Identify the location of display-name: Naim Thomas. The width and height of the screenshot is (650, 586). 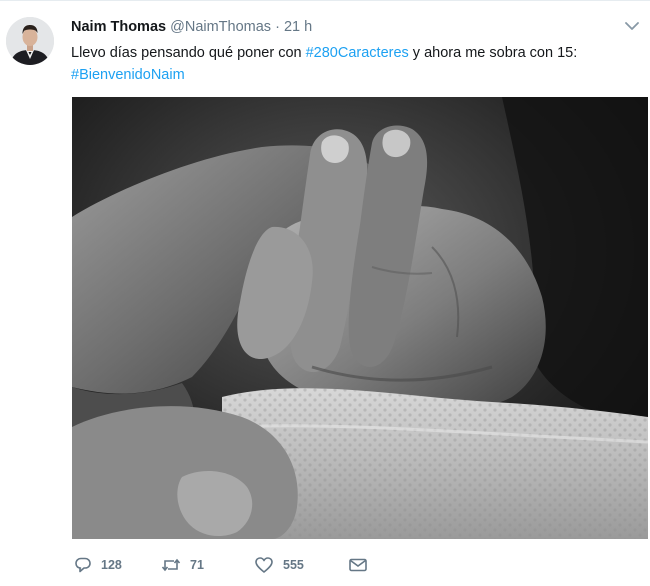
(118, 27).